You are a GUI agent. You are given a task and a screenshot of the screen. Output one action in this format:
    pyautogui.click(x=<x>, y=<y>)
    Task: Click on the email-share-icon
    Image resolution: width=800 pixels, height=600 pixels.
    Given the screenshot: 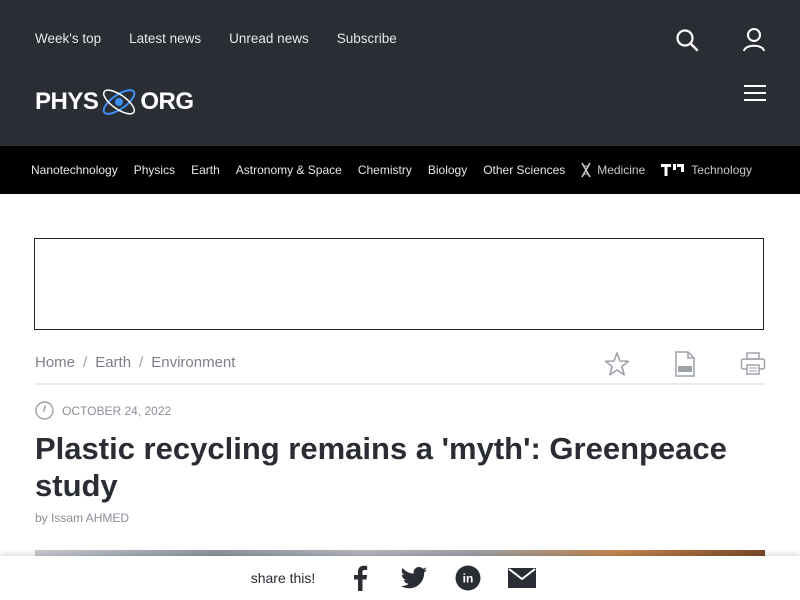 What is the action you would take?
    pyautogui.click(x=522, y=578)
    